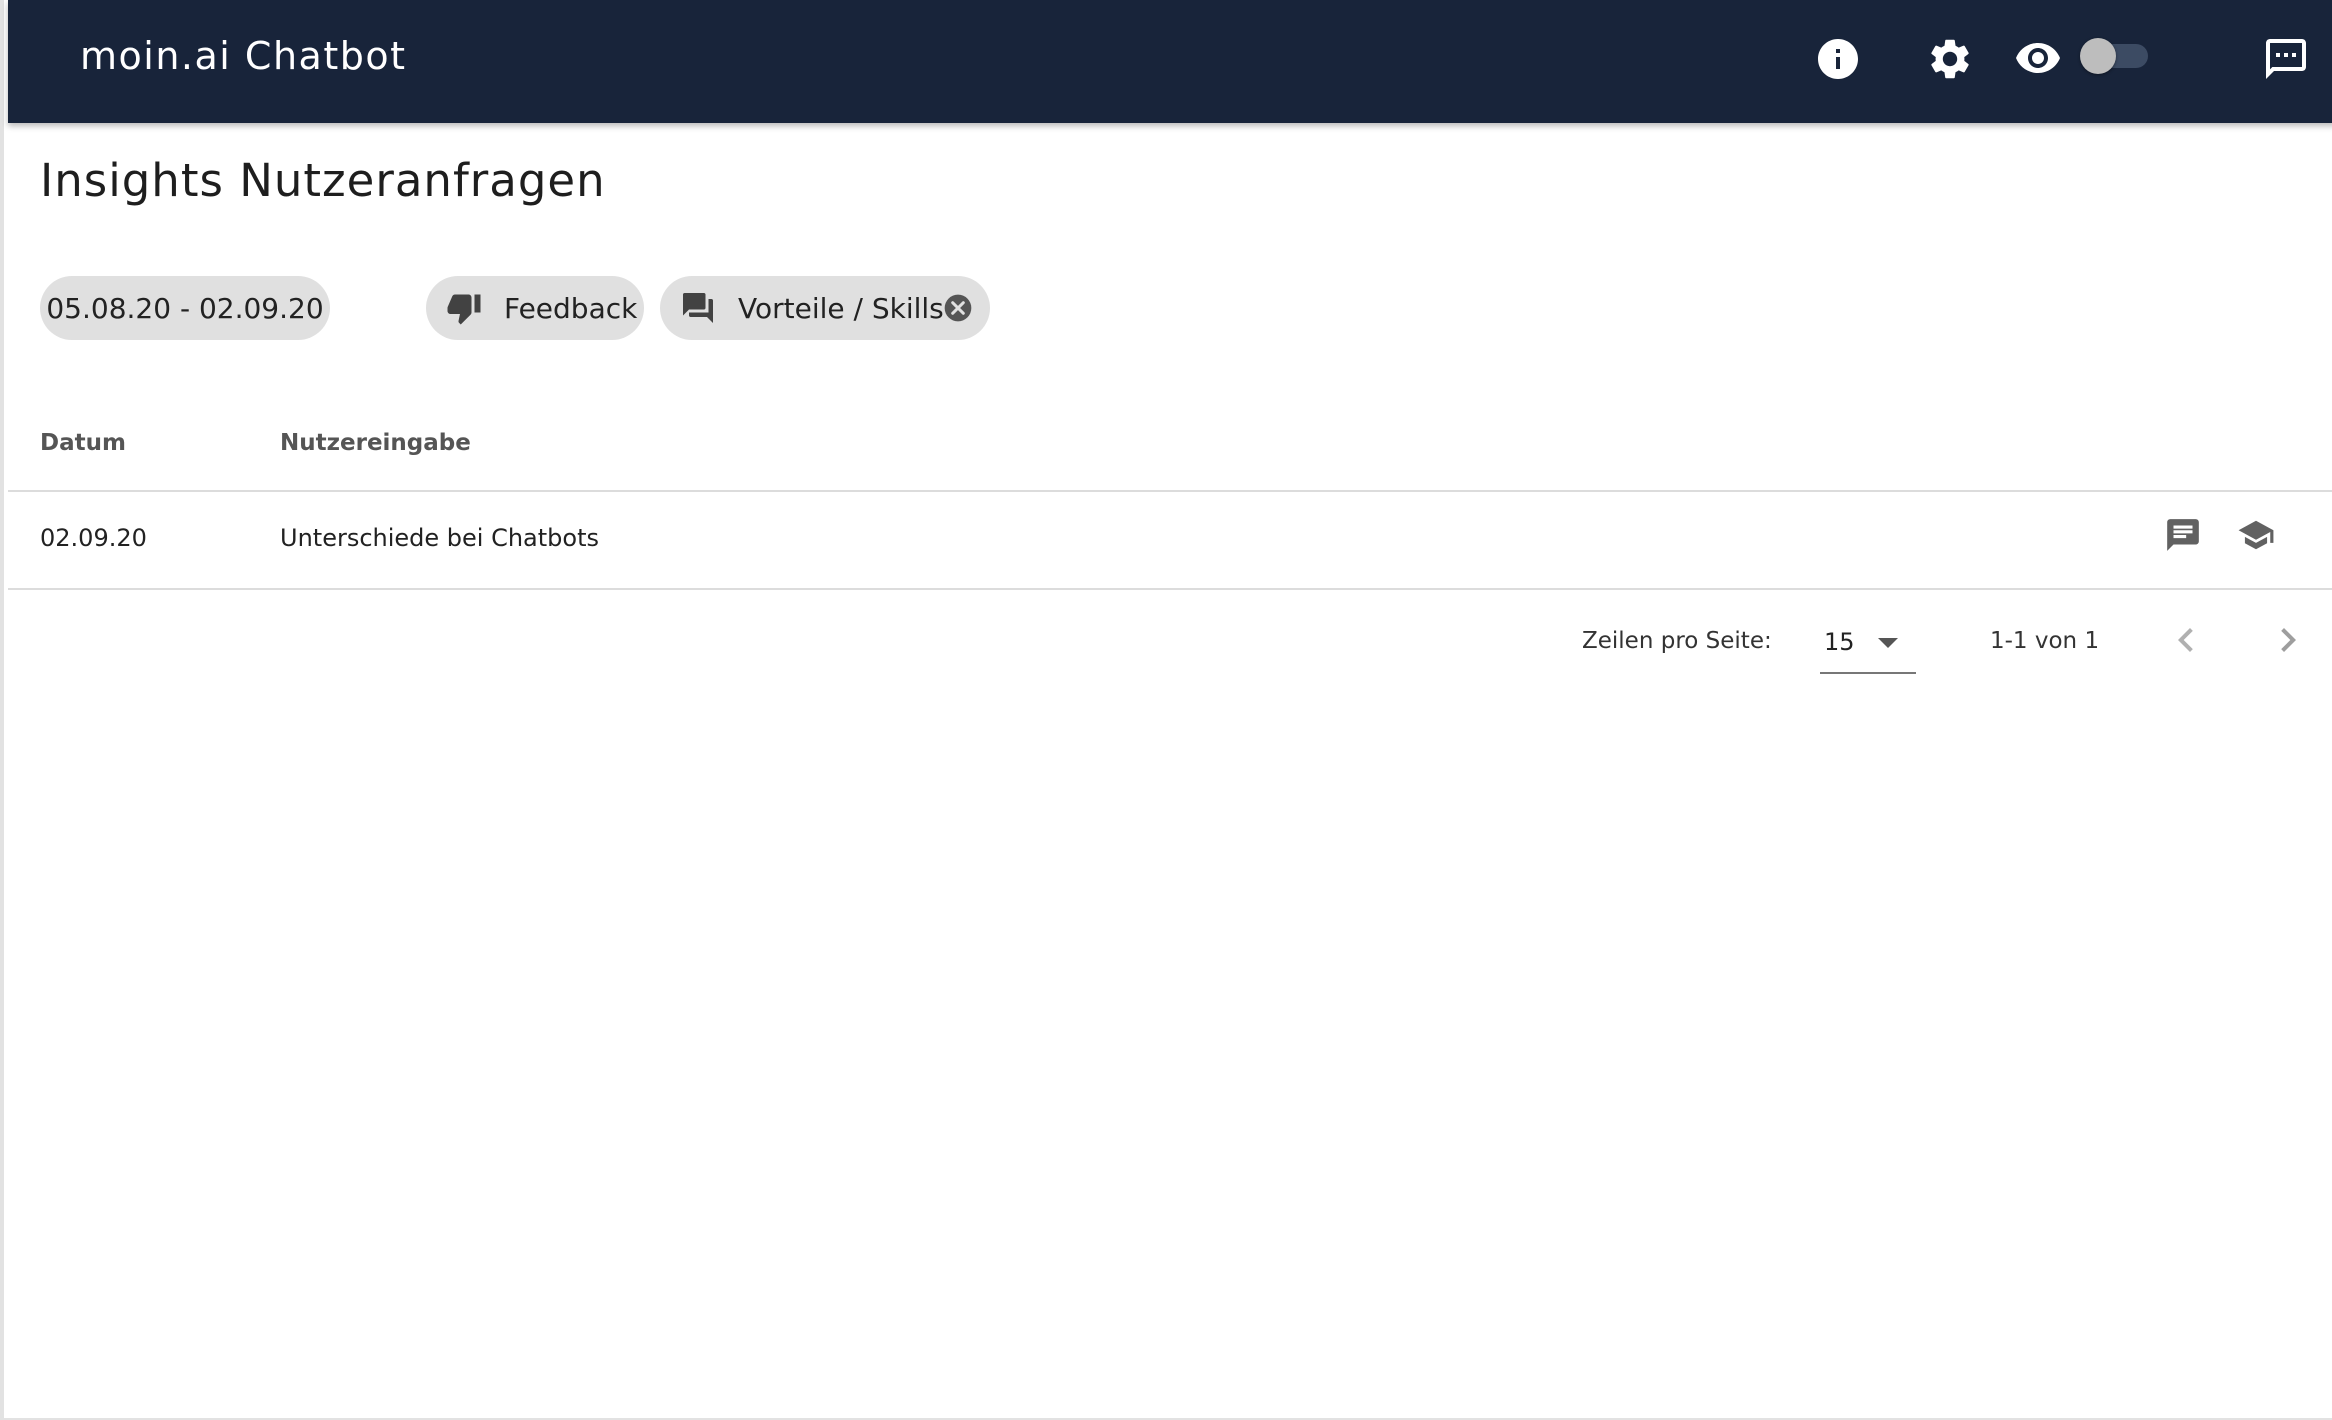 The height and width of the screenshot is (1420, 2332). What do you see at coordinates (1170, 541) in the screenshot?
I see `table-row: 02.09.20 Unterschiede bei Chatbots` at bounding box center [1170, 541].